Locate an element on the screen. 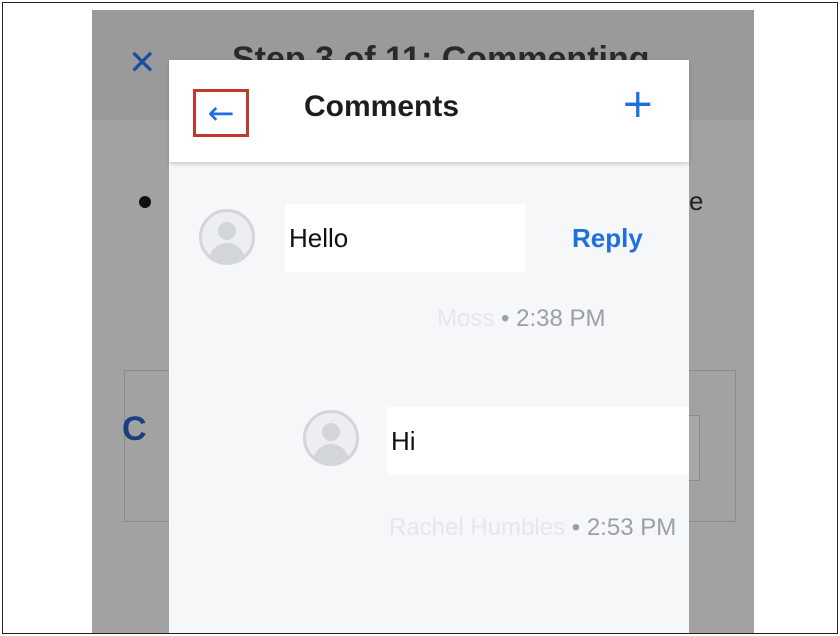 The image size is (840, 636). comment-time: 2:38 PM is located at coordinates (561, 318).